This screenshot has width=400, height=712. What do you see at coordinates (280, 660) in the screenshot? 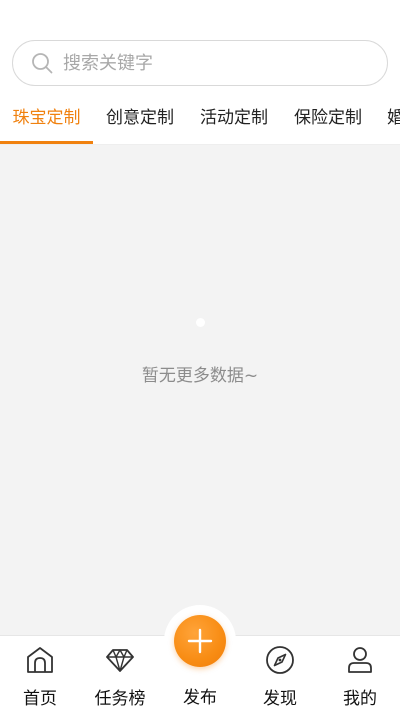
I see `compass-icon` at bounding box center [280, 660].